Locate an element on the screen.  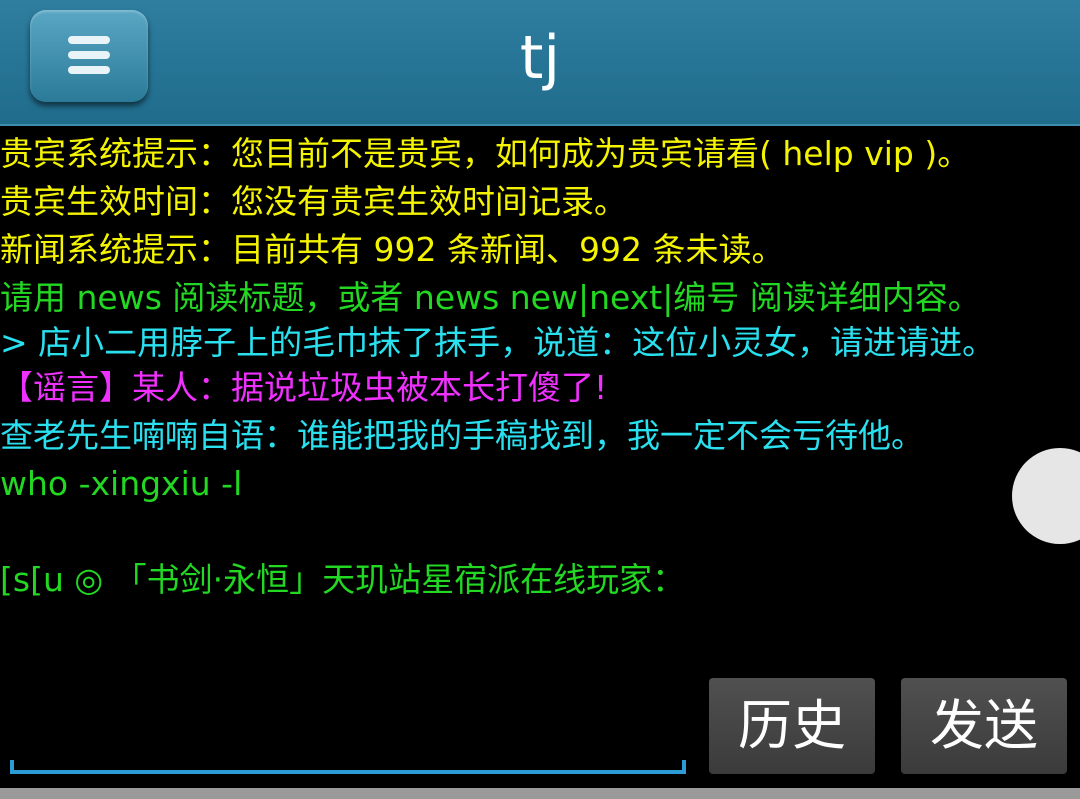
command-input-container is located at coordinates (348, 732).